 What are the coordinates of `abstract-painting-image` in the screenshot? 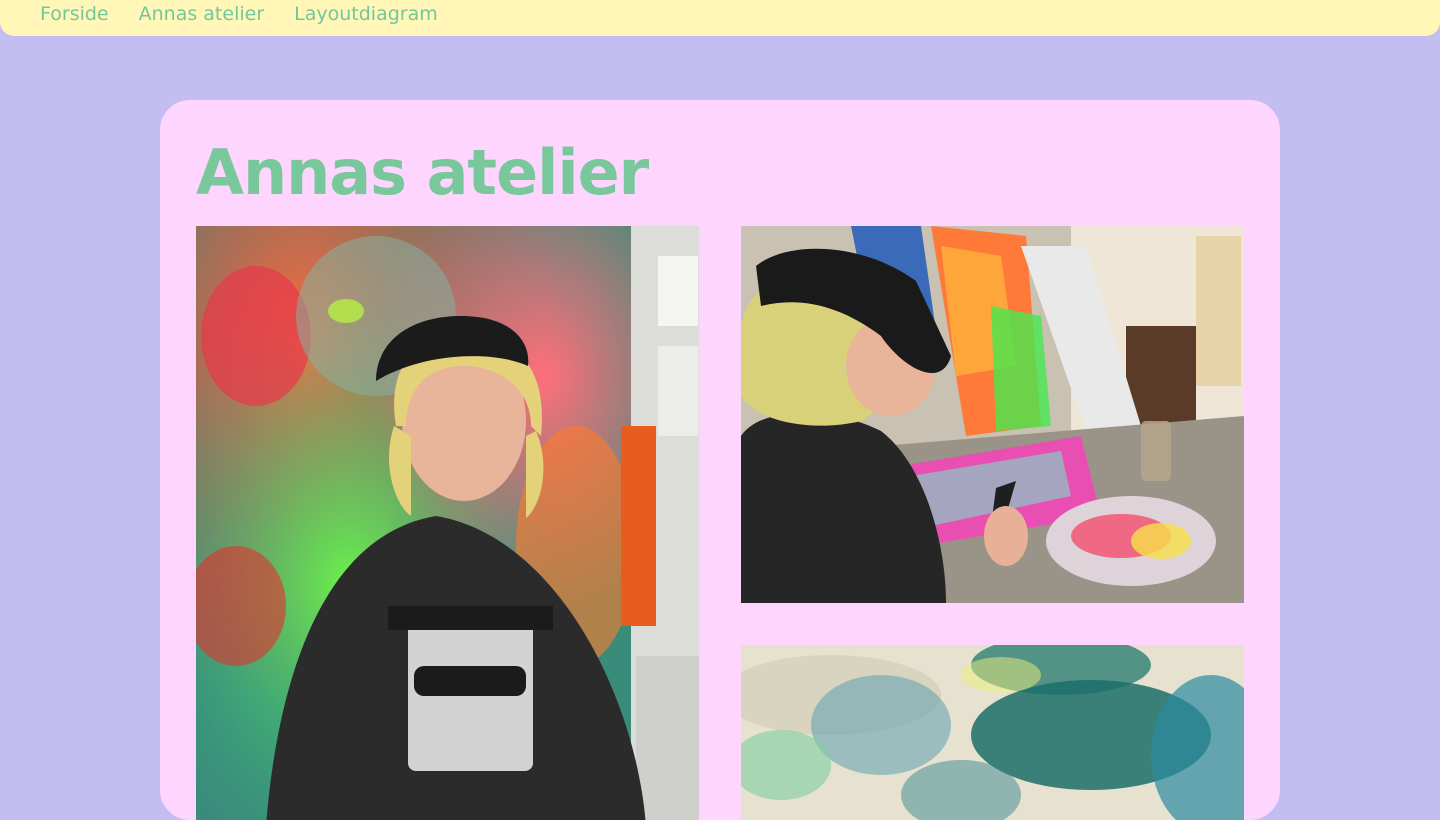 It's located at (992, 732).